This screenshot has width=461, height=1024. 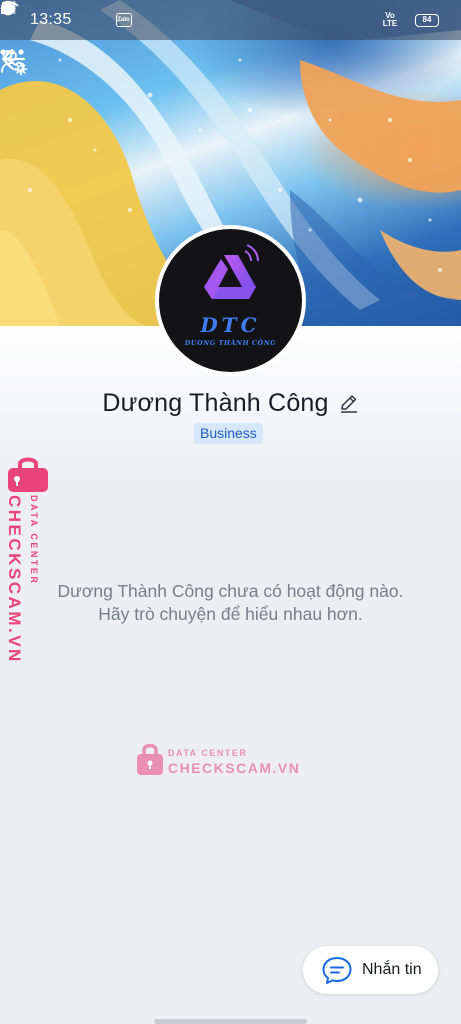 I want to click on avatar-logo-text: DTC, so click(x=230, y=325).